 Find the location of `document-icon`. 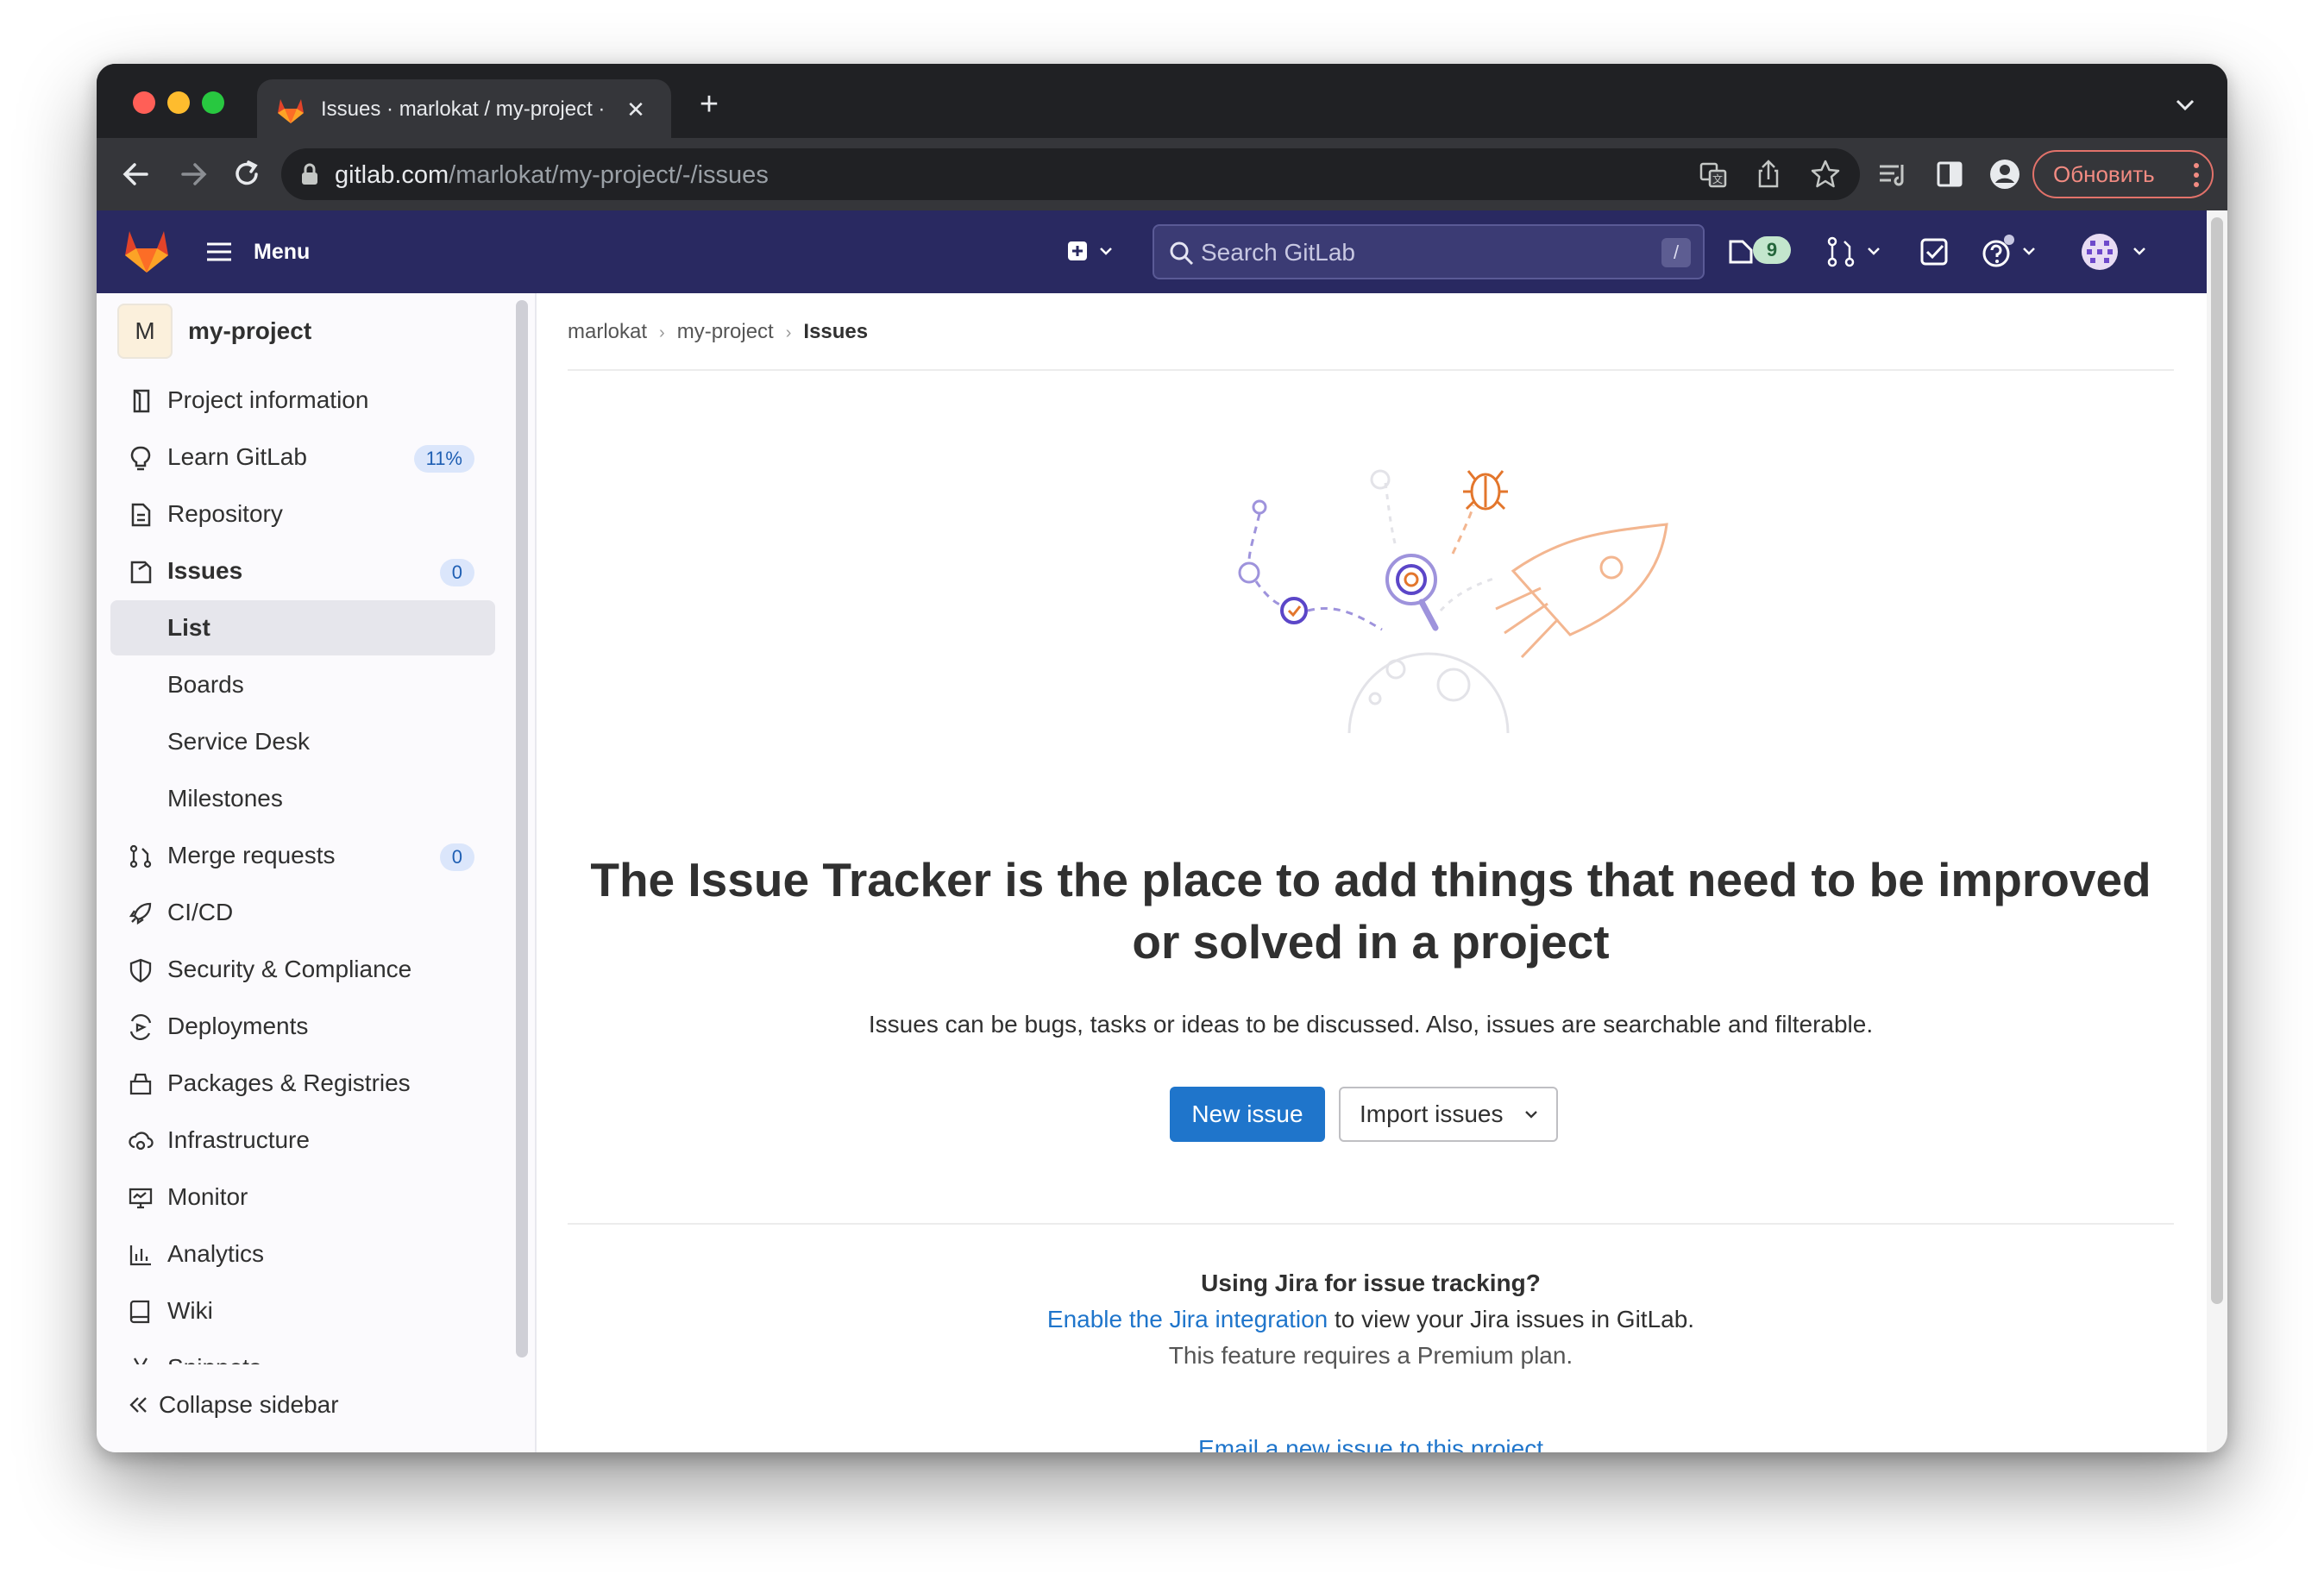

document-icon is located at coordinates (141, 515).